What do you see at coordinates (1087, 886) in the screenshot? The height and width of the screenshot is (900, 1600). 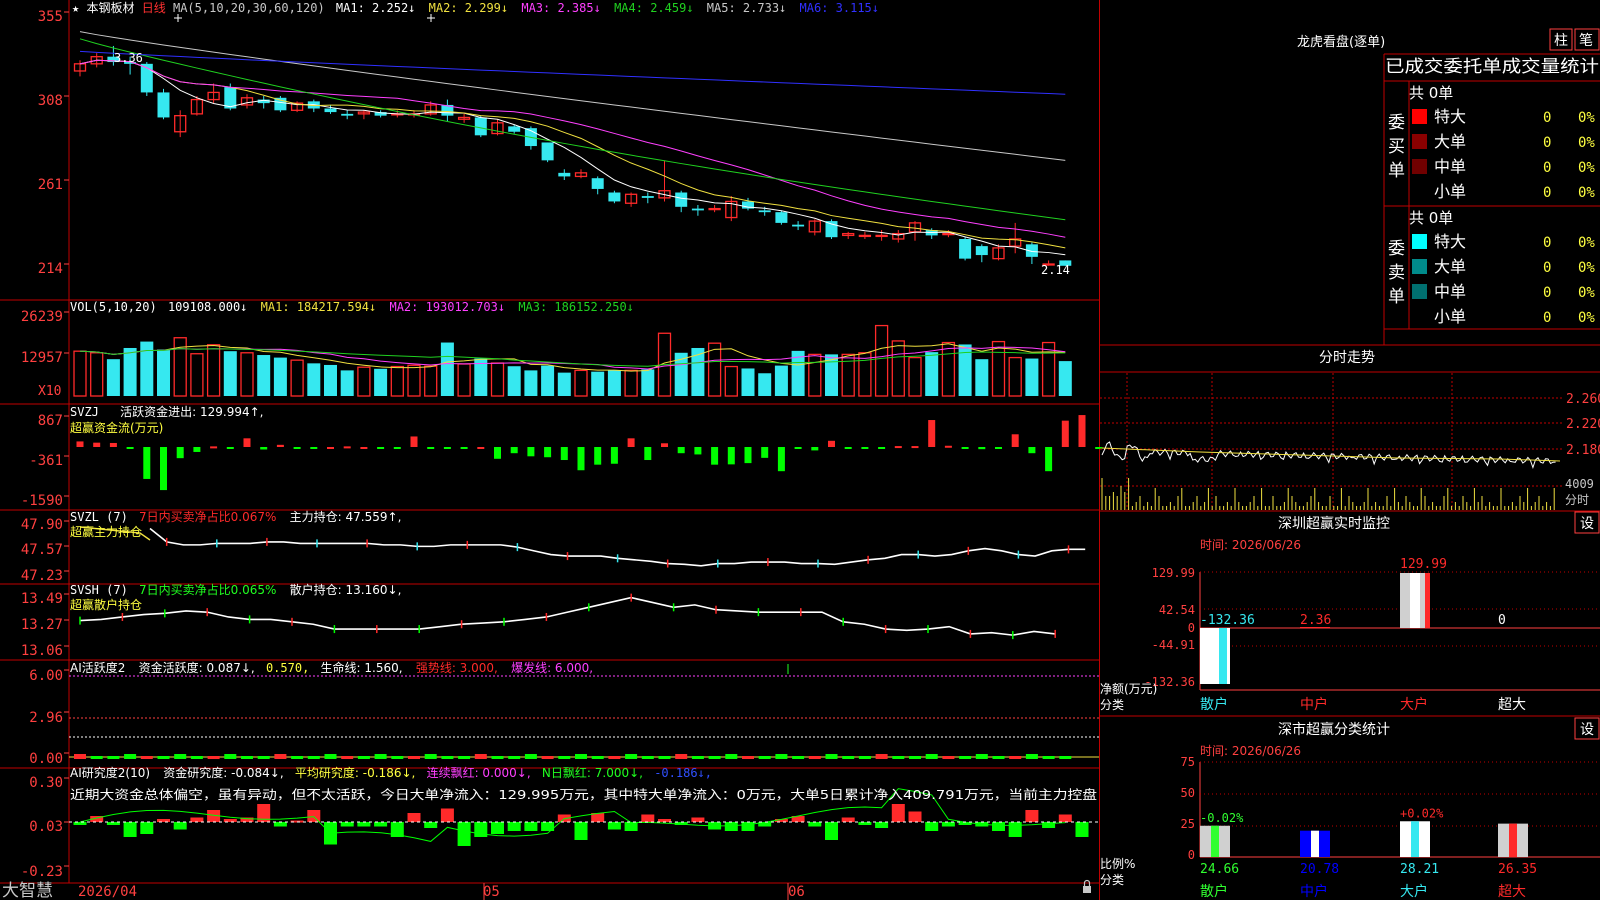 I see `lock-icon` at bounding box center [1087, 886].